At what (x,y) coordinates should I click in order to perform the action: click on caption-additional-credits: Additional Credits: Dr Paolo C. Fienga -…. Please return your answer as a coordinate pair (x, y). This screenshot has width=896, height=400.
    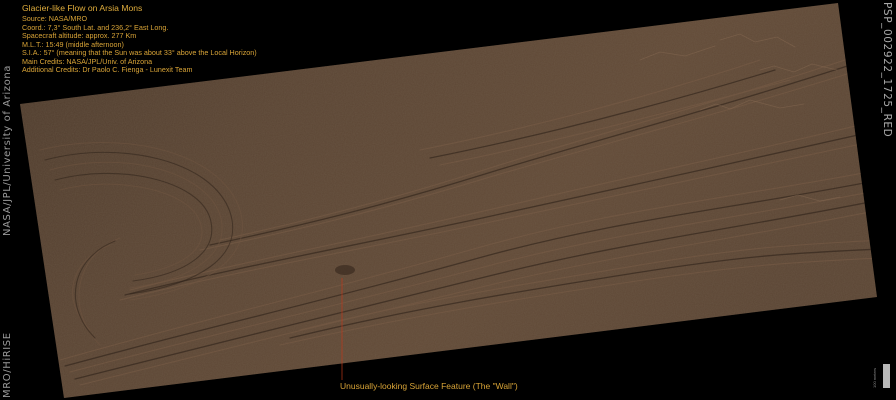
    Looking at the image, I should click on (107, 69).